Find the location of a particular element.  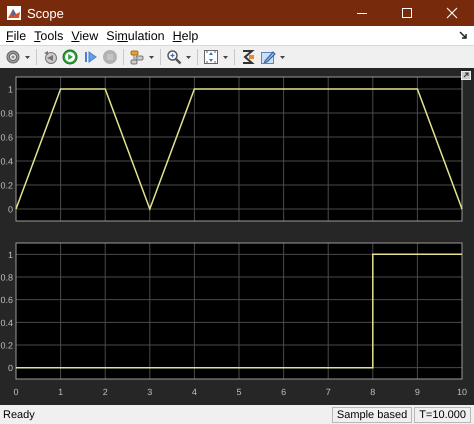

tick-label: 9 is located at coordinates (417, 392).